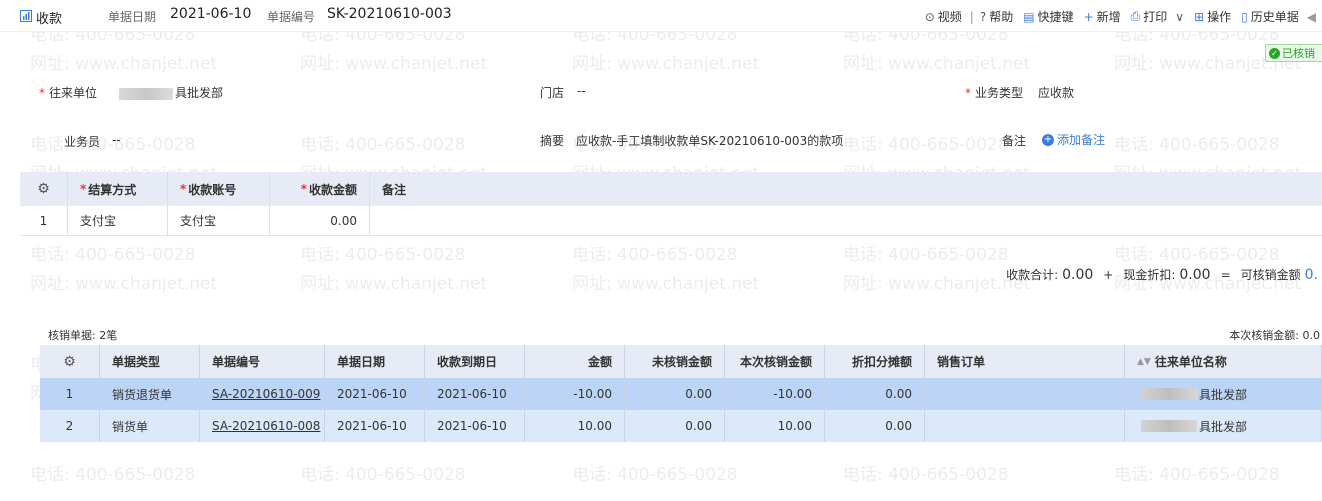  Describe the element at coordinates (70, 426) in the screenshot. I see `row-index: 2` at that location.